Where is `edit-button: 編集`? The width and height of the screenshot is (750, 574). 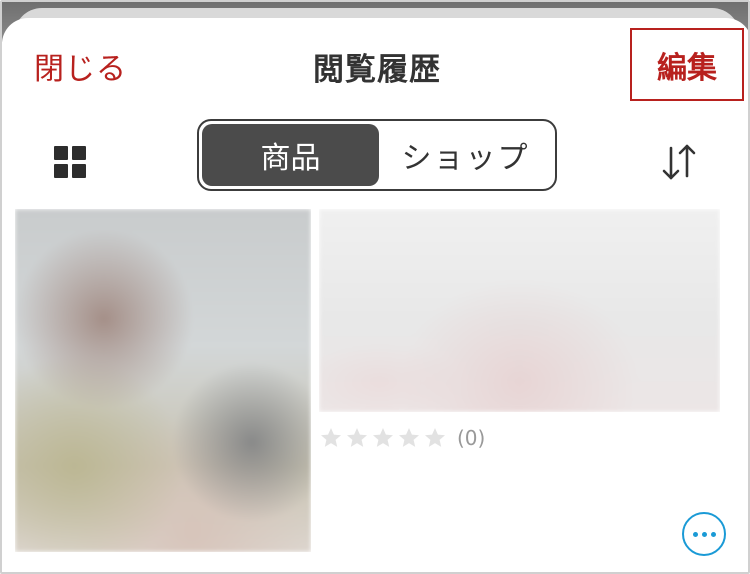
edit-button: 編集 is located at coordinates (687, 64).